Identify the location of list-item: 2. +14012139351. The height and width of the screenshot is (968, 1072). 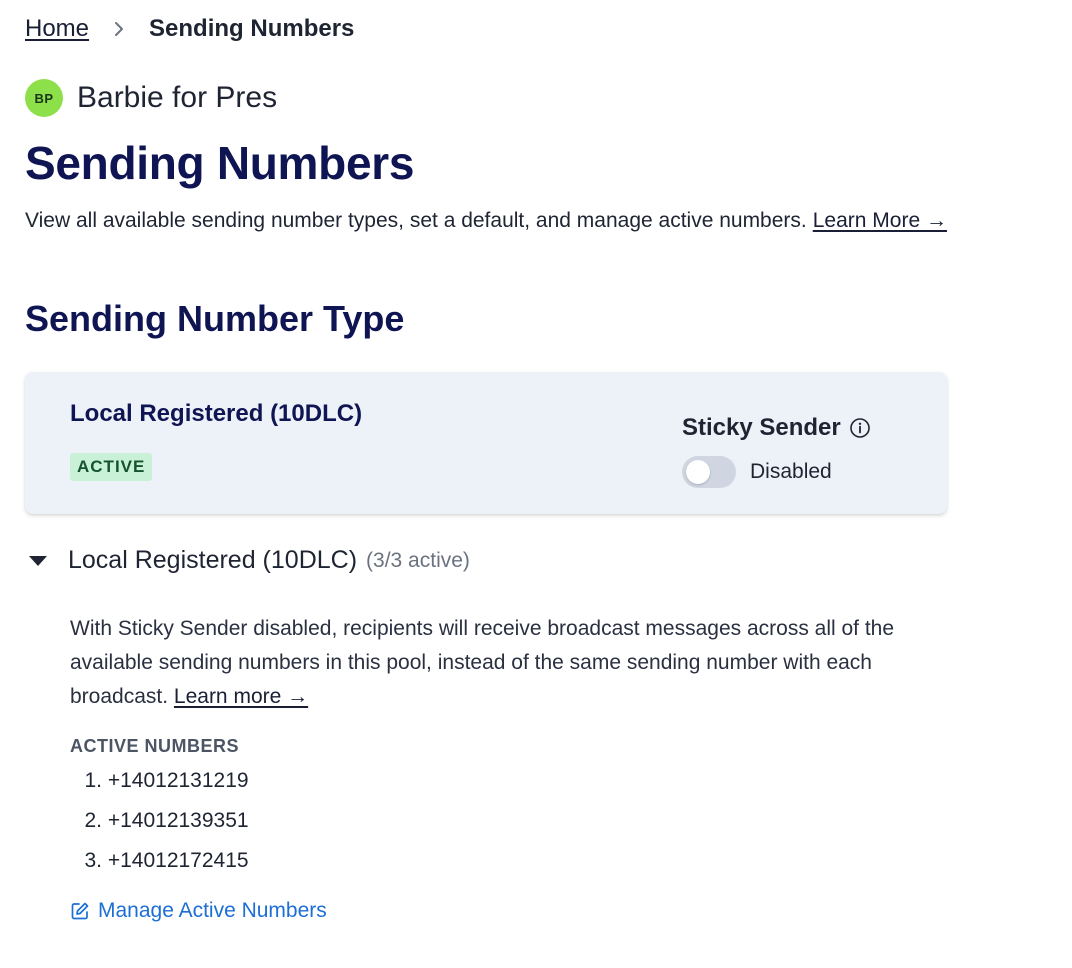
(490, 827).